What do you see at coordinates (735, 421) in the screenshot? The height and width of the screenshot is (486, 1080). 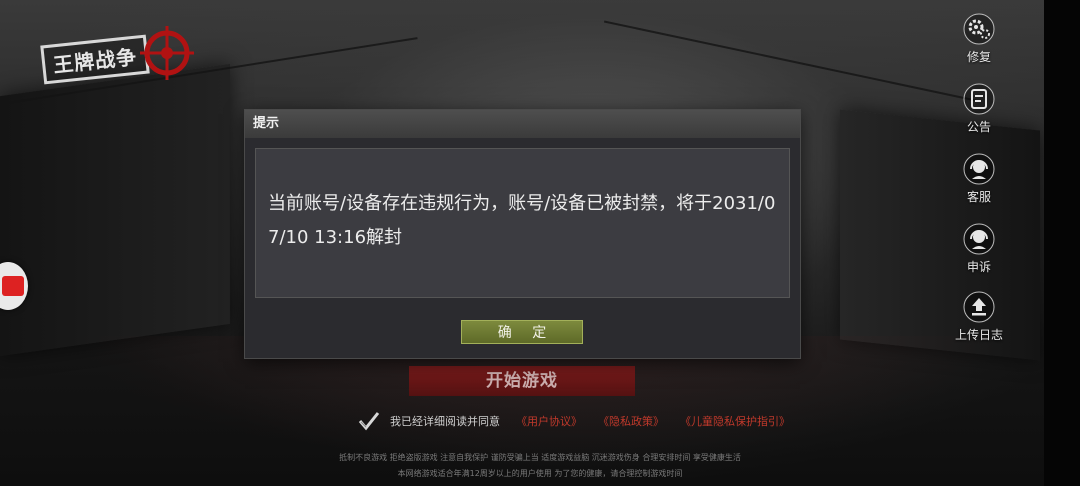 I see `child-privacy-link: 《儿童隐私保护指引》` at bounding box center [735, 421].